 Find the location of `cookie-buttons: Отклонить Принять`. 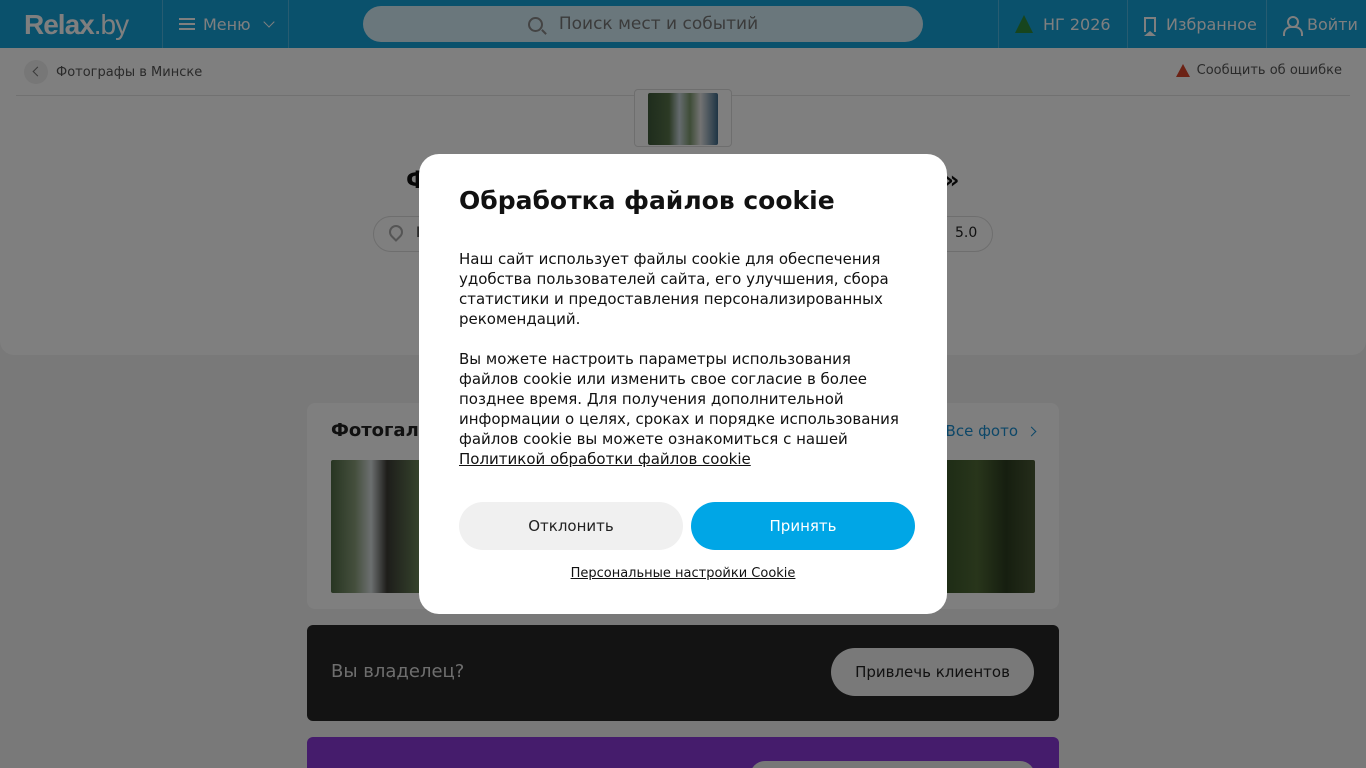

cookie-buttons: Отклонить Принять is located at coordinates (687, 526).